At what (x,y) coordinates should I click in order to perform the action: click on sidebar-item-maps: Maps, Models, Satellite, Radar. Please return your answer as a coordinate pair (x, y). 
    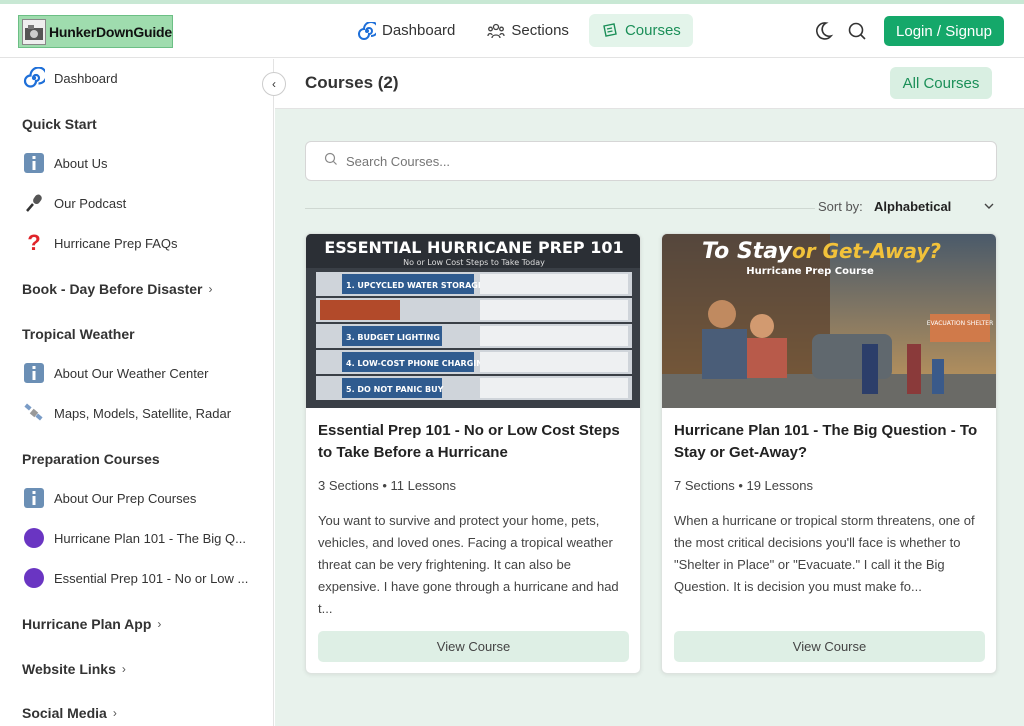
    Looking at the image, I should click on (126, 413).